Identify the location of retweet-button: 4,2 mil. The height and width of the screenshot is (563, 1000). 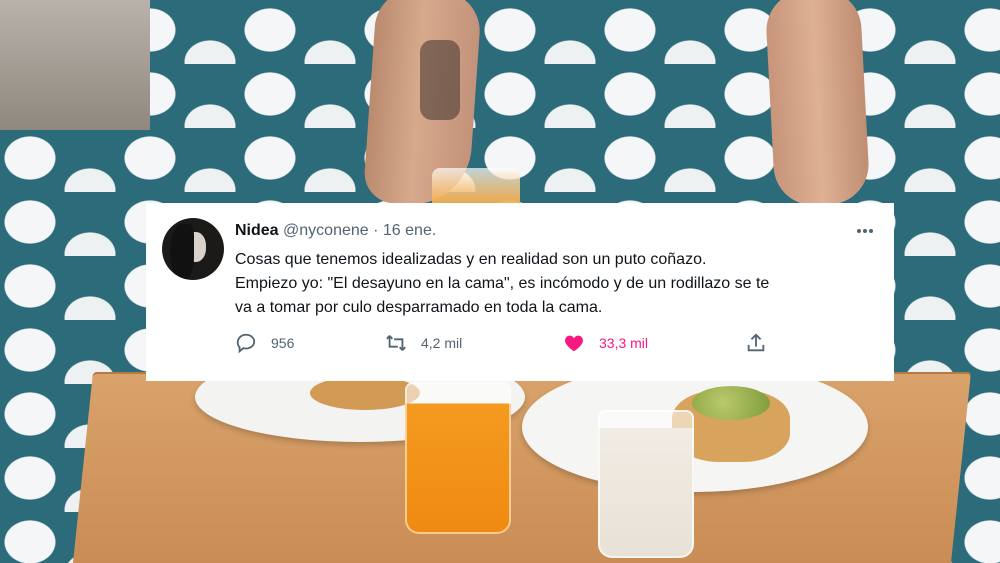
(423, 343).